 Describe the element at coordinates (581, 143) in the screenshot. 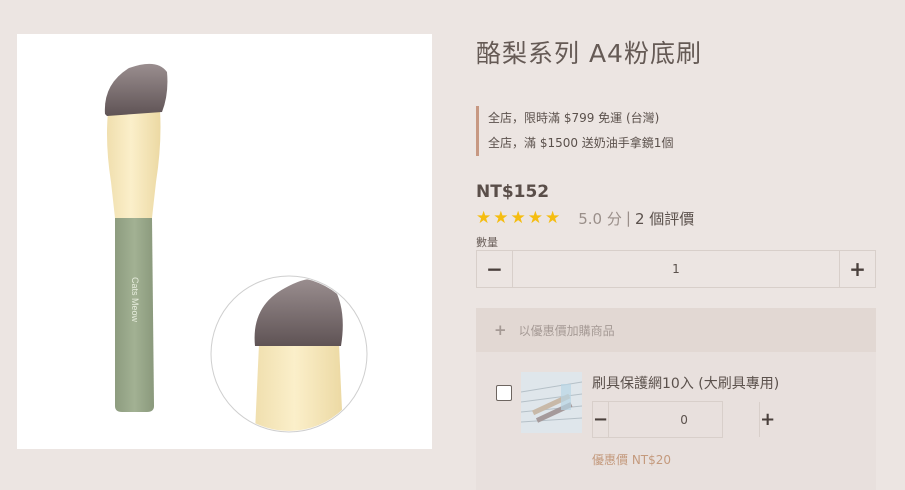

I see `promotion-item: 全店，滿 $1500 送奶油手拿鏡1個` at that location.